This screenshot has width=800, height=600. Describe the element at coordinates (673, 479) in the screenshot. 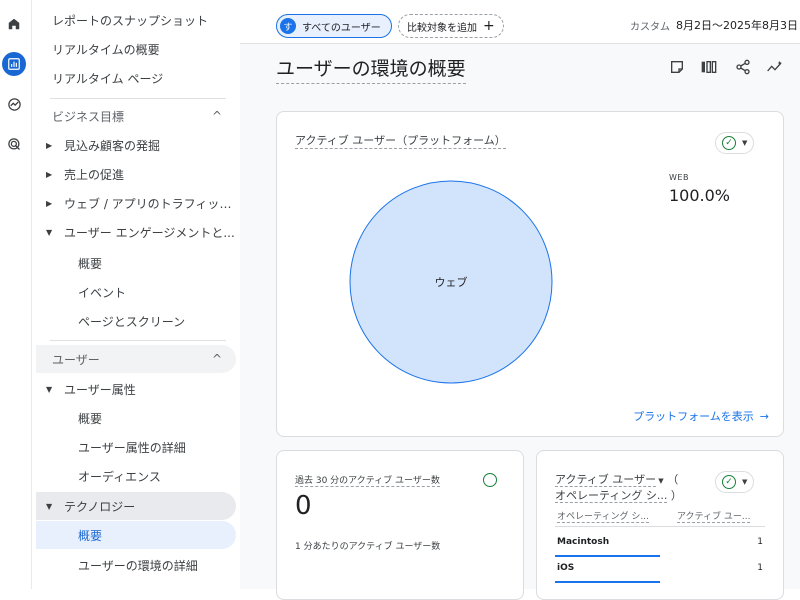

I see `paren-open: （` at that location.